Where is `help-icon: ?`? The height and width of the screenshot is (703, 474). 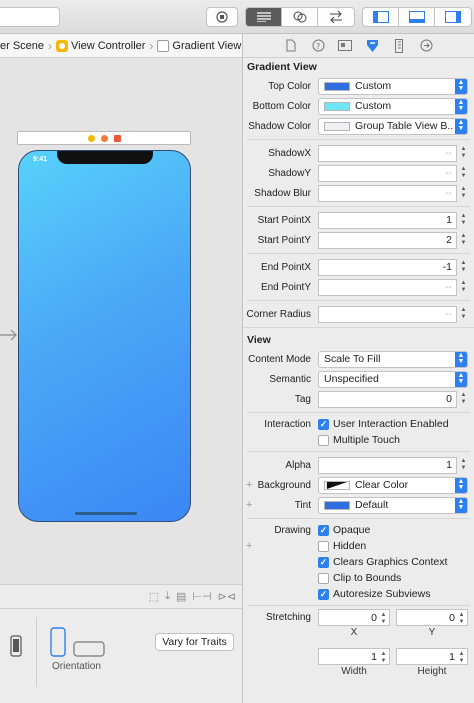 help-icon: ? is located at coordinates (318, 45).